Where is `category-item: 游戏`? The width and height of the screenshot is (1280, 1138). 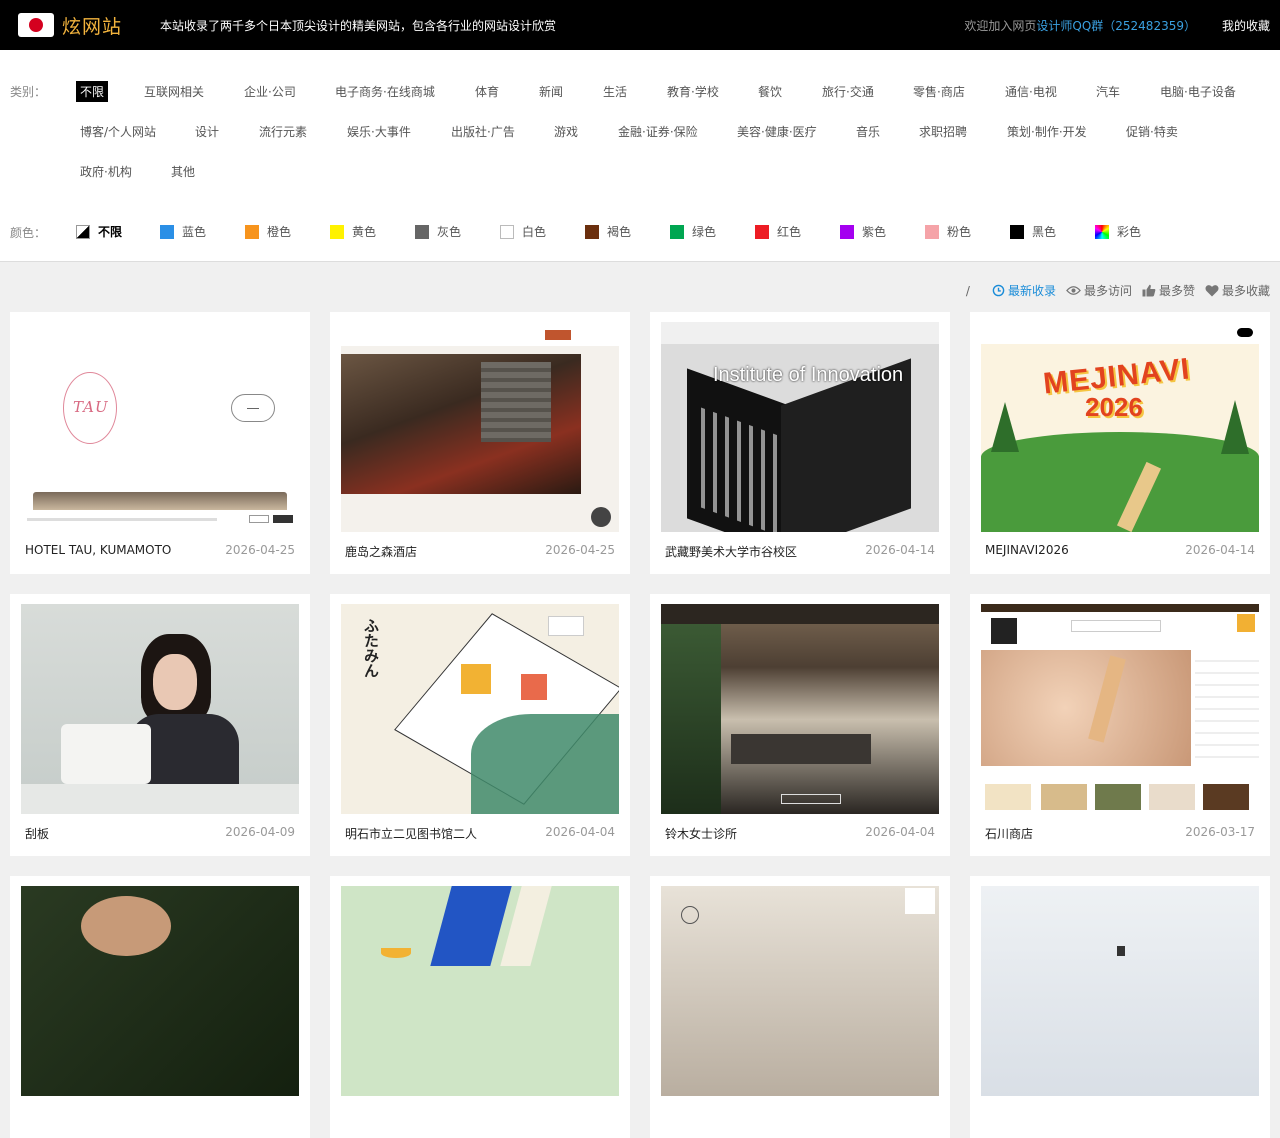
category-item: 游戏 is located at coordinates (566, 131).